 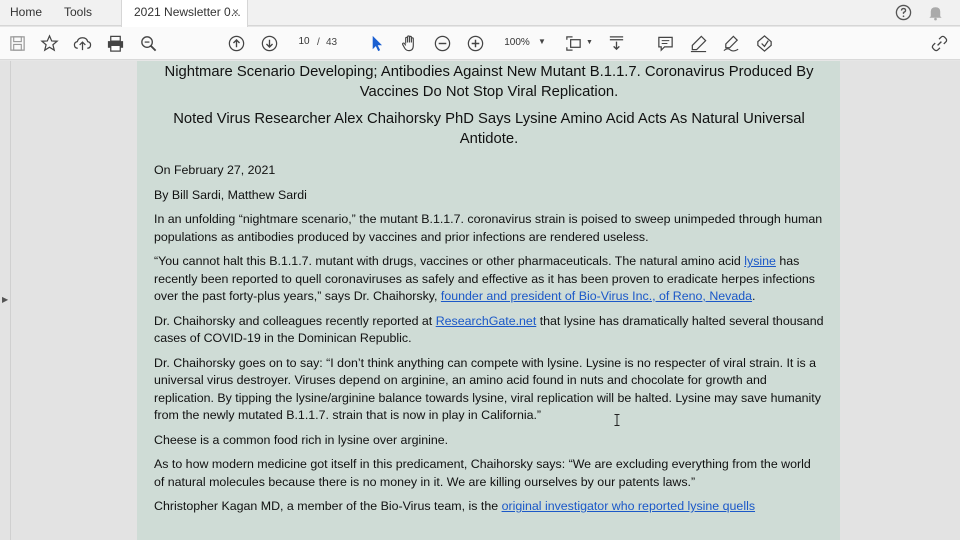 What do you see at coordinates (760, 261) in the screenshot?
I see `lysine-link: lysine` at bounding box center [760, 261].